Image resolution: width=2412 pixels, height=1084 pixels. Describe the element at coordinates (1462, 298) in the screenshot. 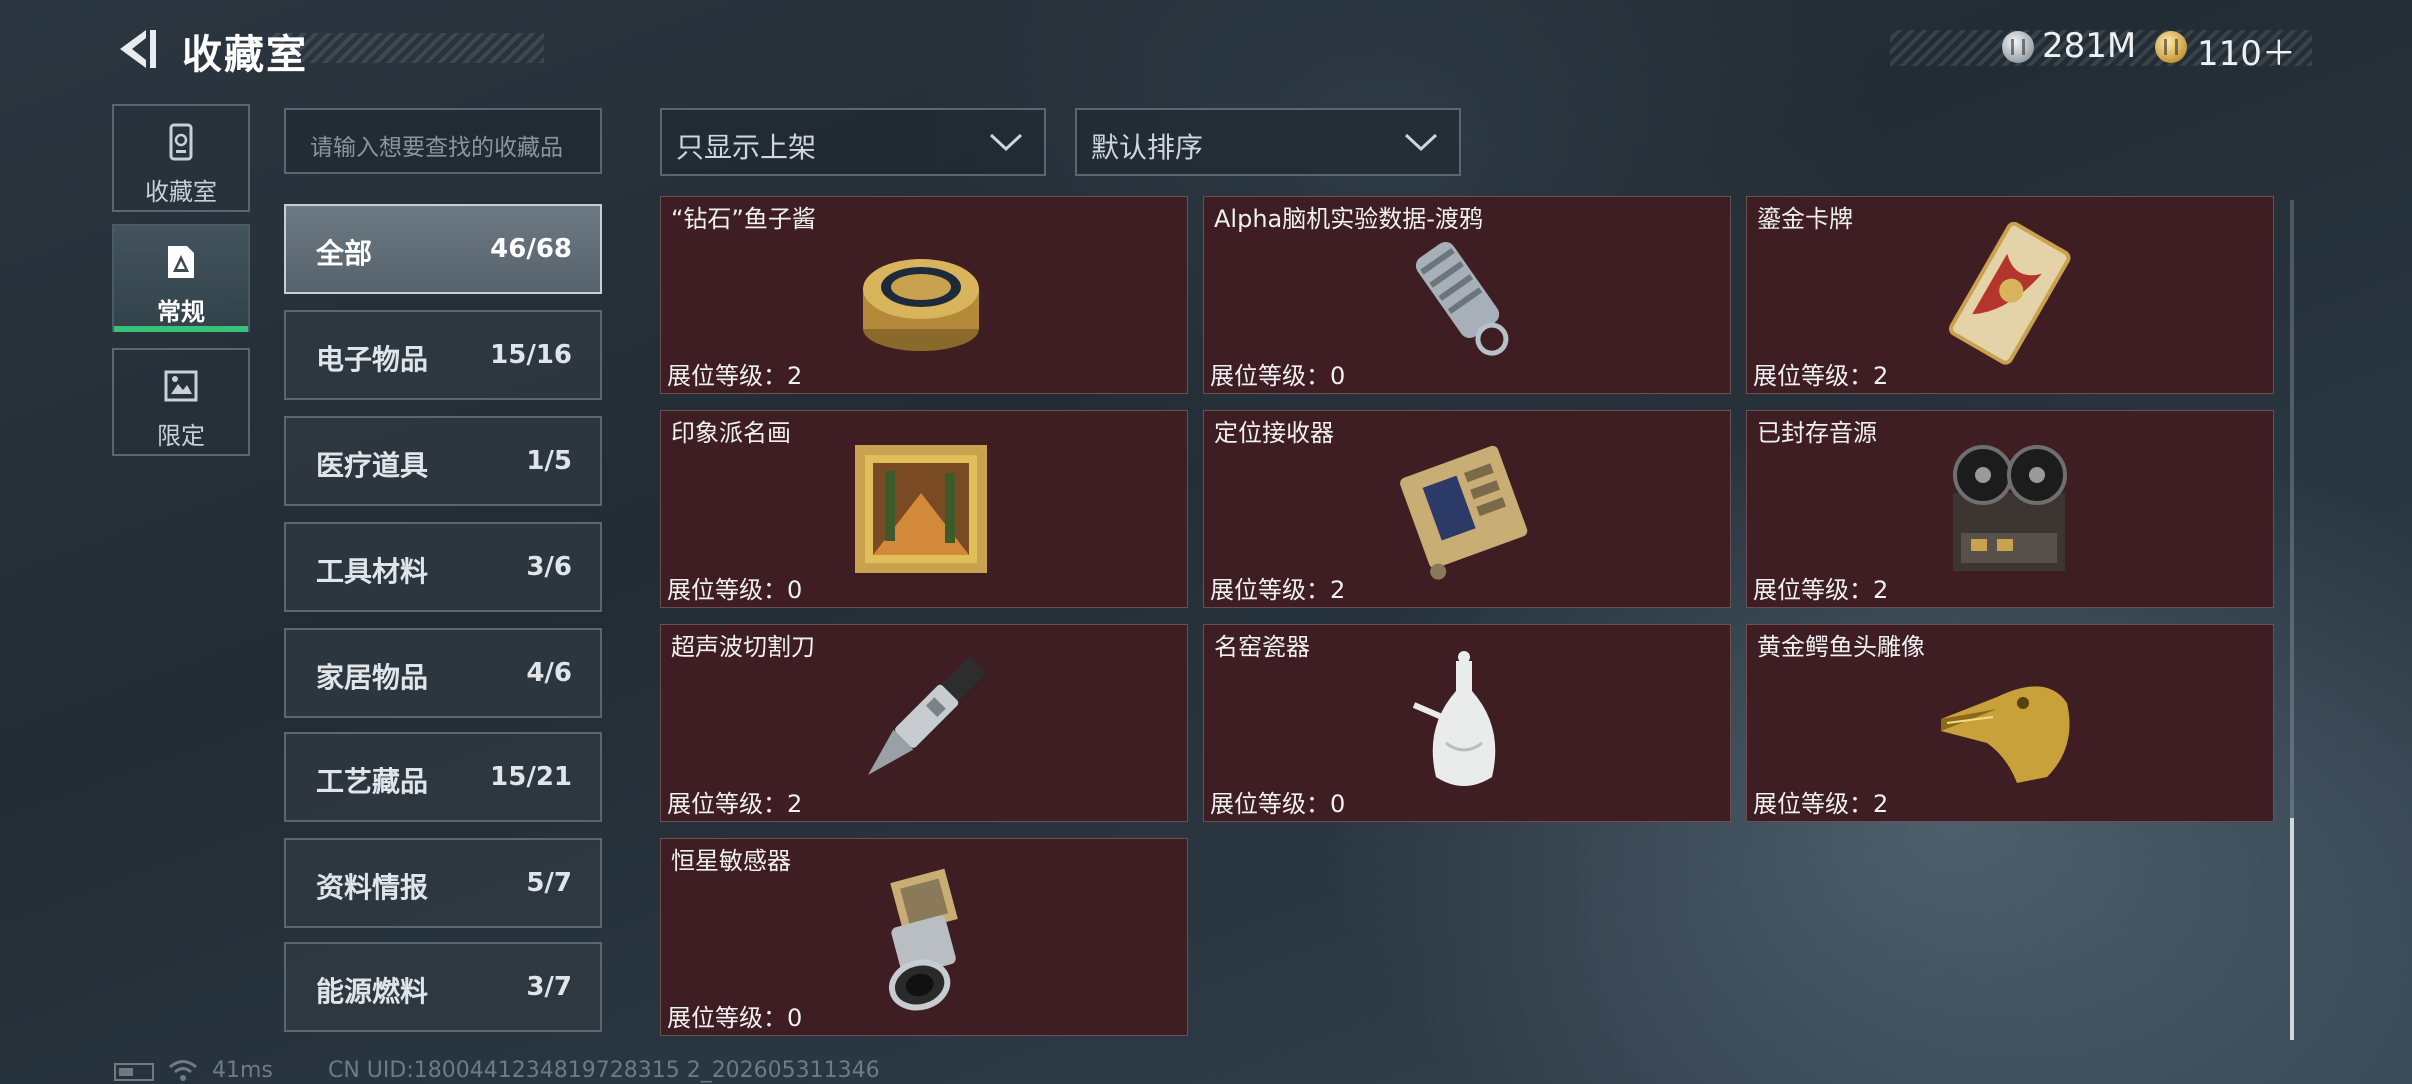

I see `data-drive-icon` at that location.